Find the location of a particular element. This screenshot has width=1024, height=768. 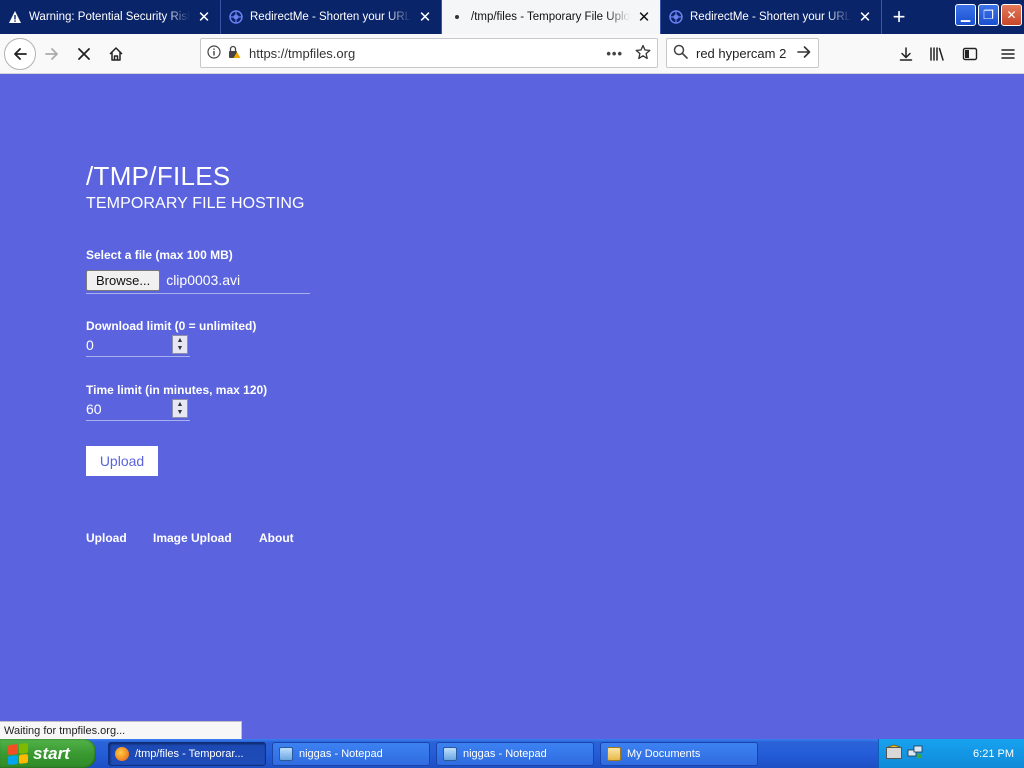

sidebar-button is located at coordinates (970, 54).